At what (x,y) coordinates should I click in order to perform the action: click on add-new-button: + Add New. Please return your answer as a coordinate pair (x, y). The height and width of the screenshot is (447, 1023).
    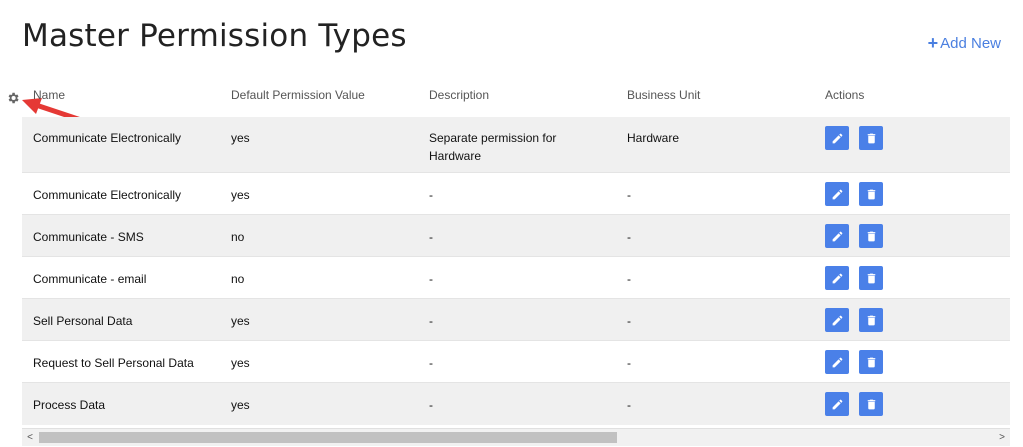
    Looking at the image, I should click on (964, 43).